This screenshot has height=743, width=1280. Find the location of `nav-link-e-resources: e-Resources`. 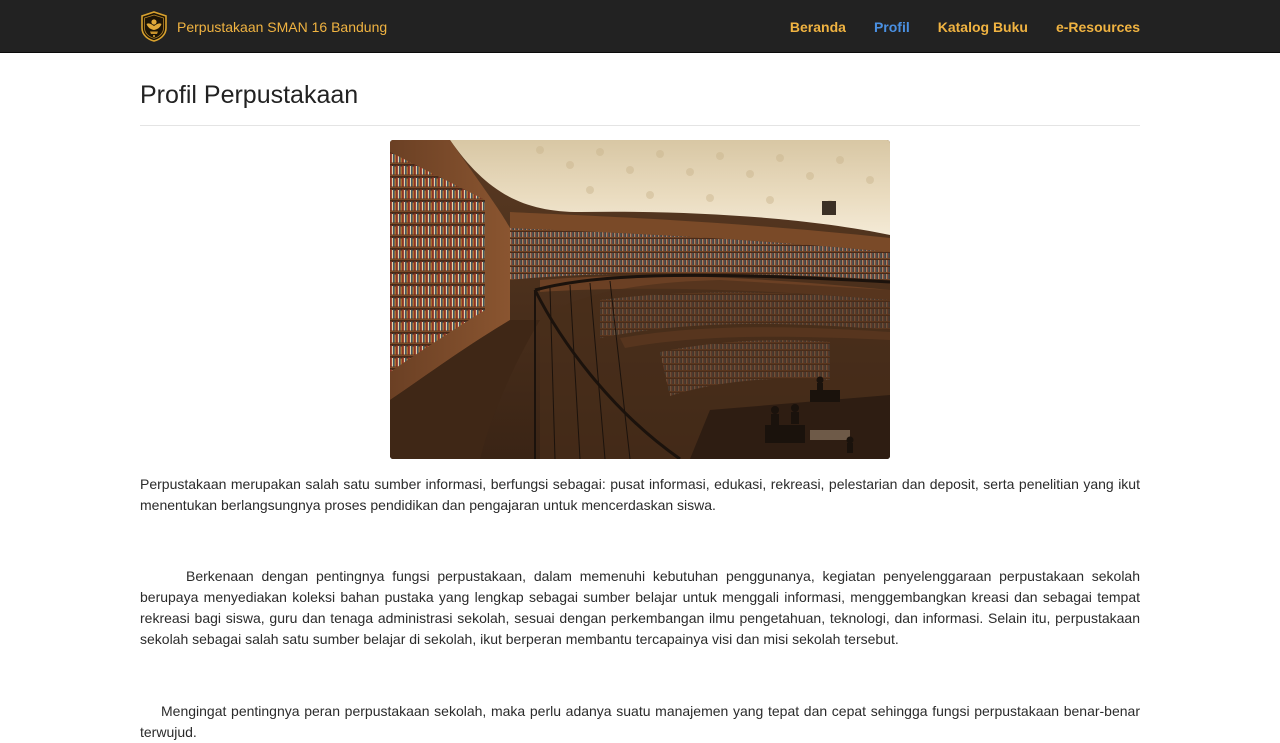

nav-link-e-resources: e-Resources is located at coordinates (1098, 27).